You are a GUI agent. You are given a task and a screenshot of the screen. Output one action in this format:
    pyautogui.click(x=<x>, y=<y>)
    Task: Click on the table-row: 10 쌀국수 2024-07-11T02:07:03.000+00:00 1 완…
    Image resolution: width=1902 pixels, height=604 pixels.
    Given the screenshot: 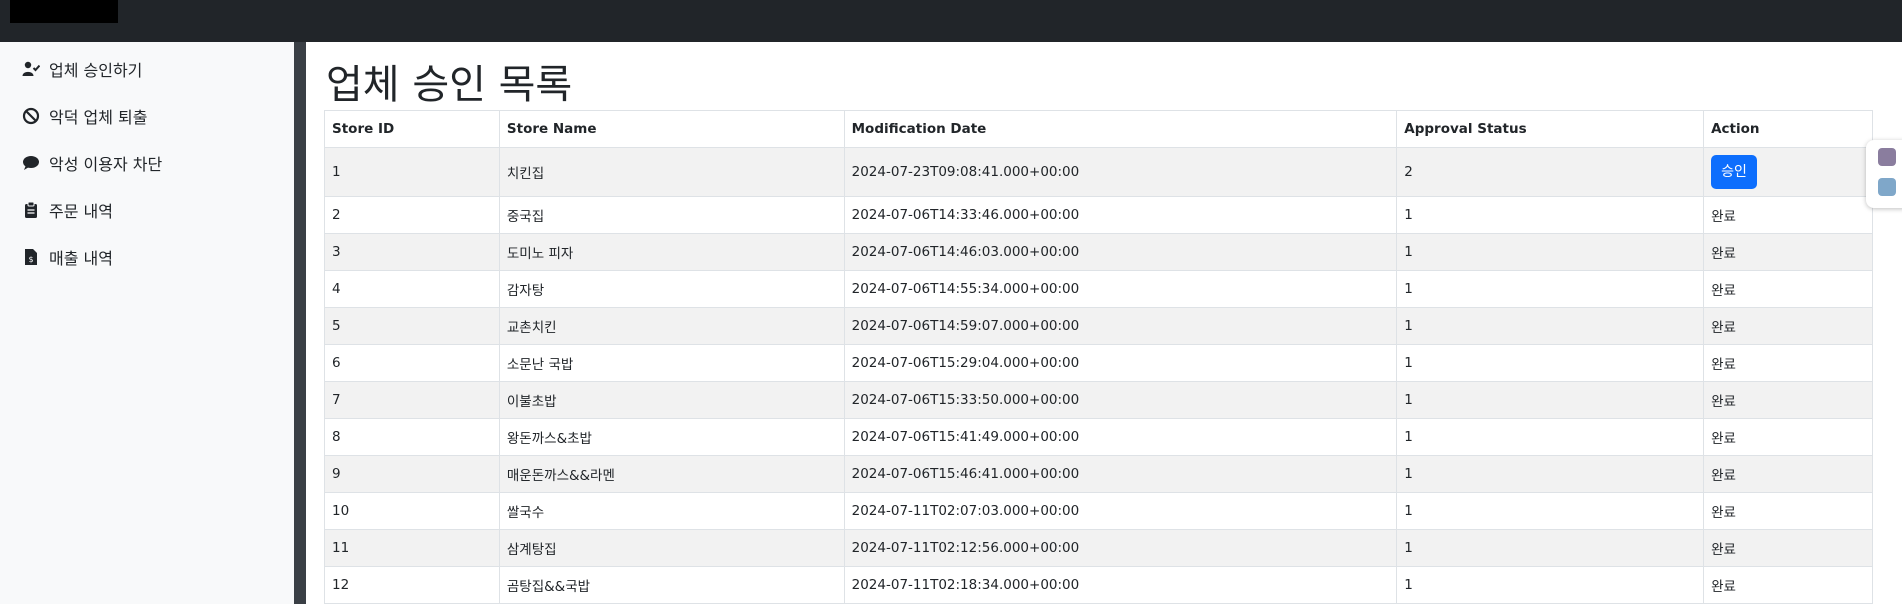 What is the action you would take?
    pyautogui.click(x=1098, y=511)
    